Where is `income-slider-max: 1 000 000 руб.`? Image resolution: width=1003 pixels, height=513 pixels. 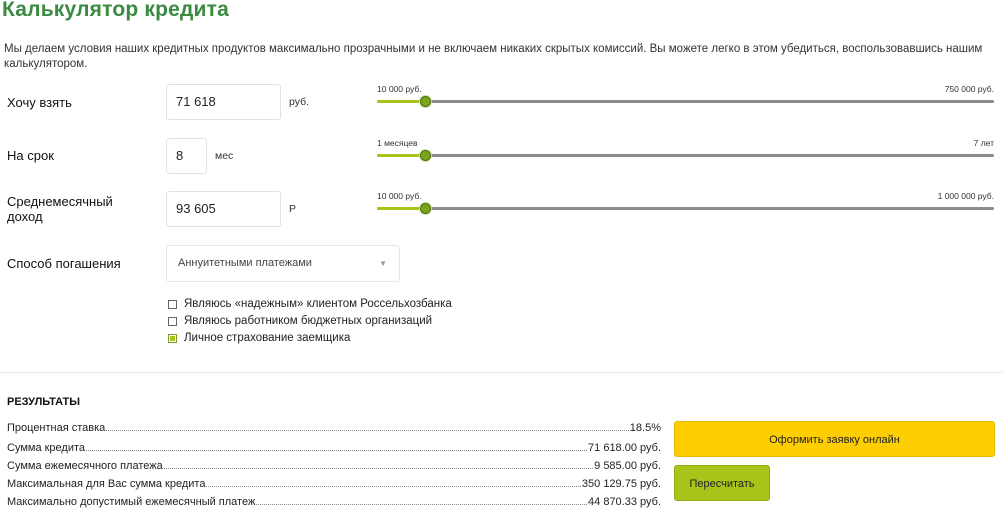
income-slider-max: 1 000 000 руб. is located at coordinates (965, 196).